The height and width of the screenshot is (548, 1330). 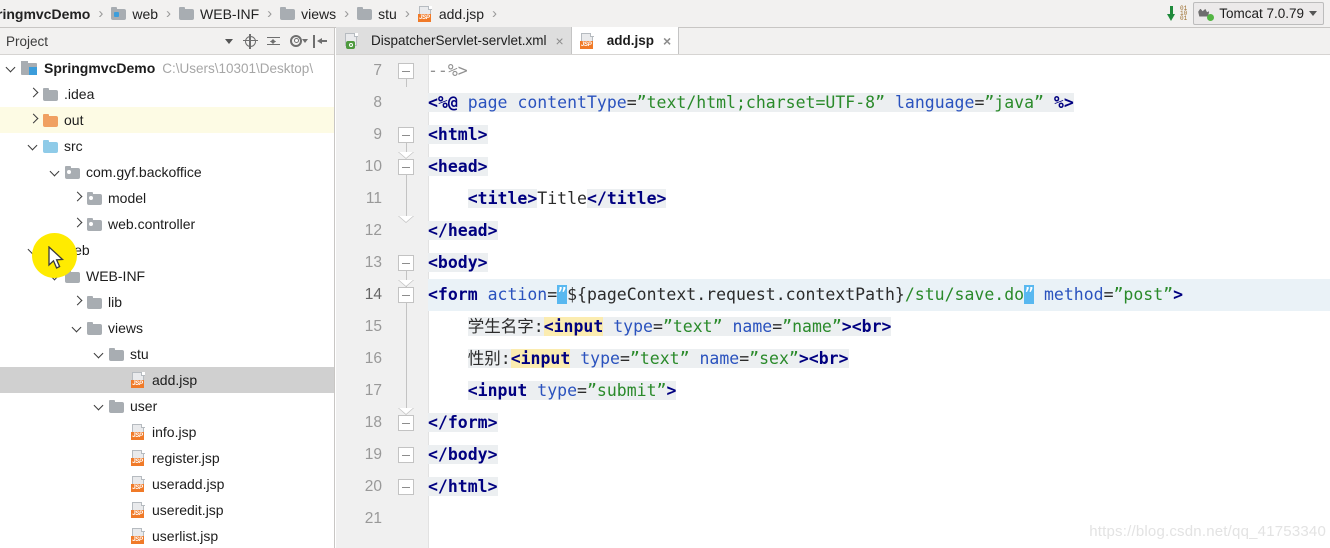 What do you see at coordinates (167, 198) in the screenshot?
I see `tree-node-model: model` at bounding box center [167, 198].